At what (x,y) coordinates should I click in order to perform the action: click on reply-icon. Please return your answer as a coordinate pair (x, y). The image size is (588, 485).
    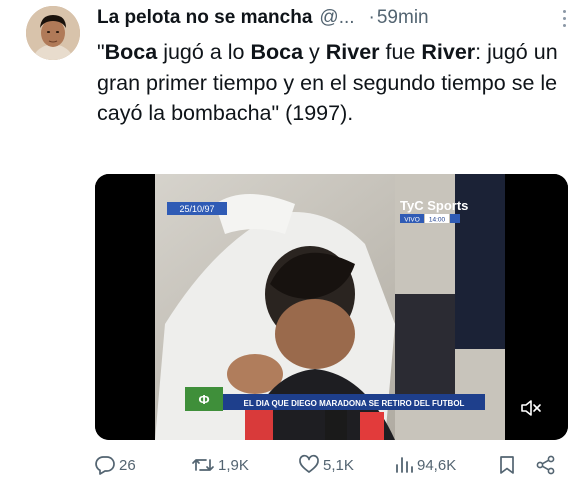
    Looking at the image, I should click on (105, 465).